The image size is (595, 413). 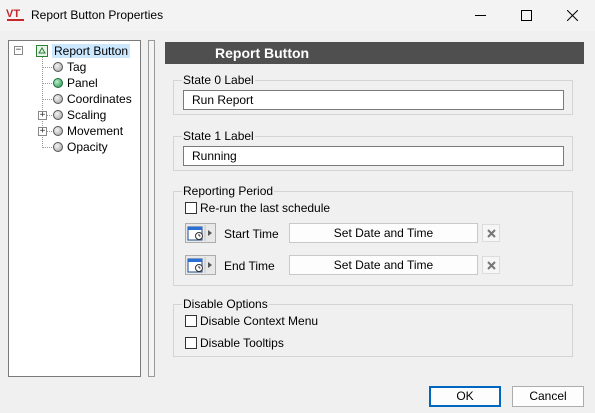 I want to click on tree-item-label: Movement, so click(x=95, y=131).